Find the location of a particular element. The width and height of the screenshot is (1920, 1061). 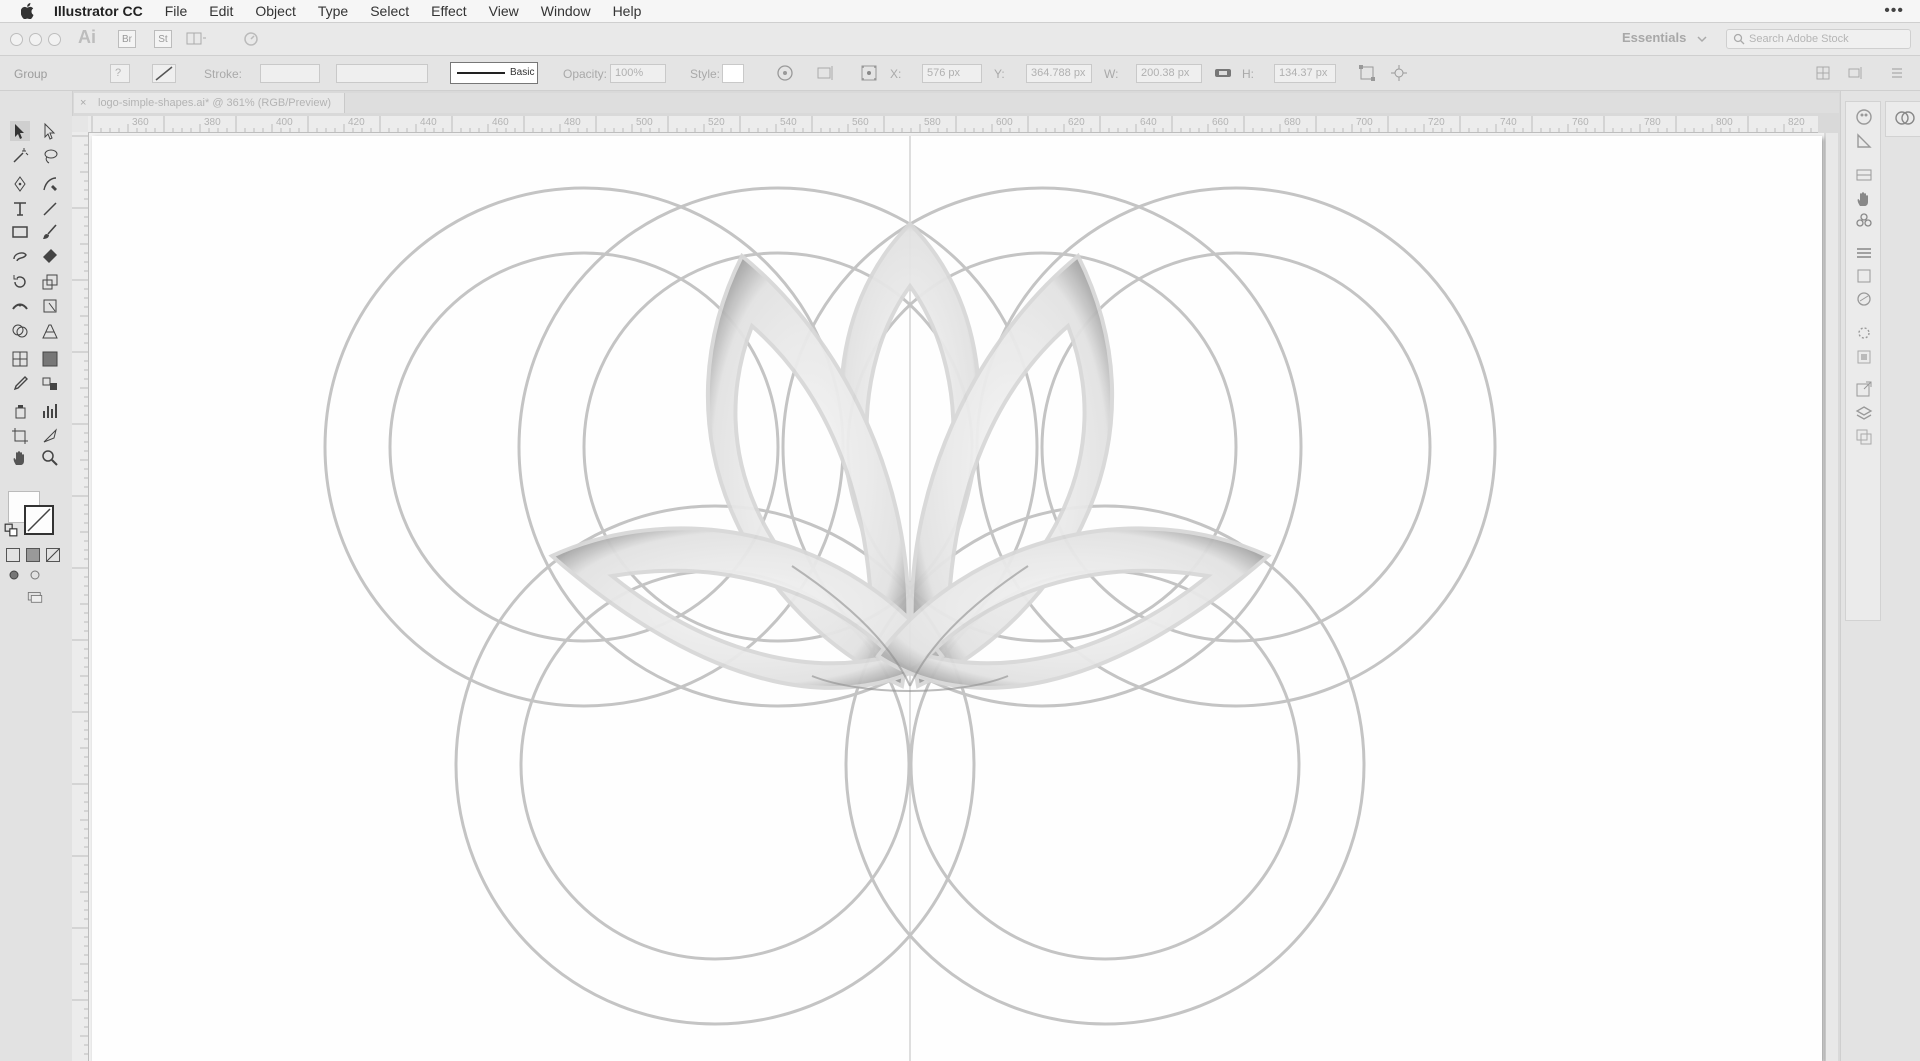

reference-point-icon is located at coordinates (869, 73).